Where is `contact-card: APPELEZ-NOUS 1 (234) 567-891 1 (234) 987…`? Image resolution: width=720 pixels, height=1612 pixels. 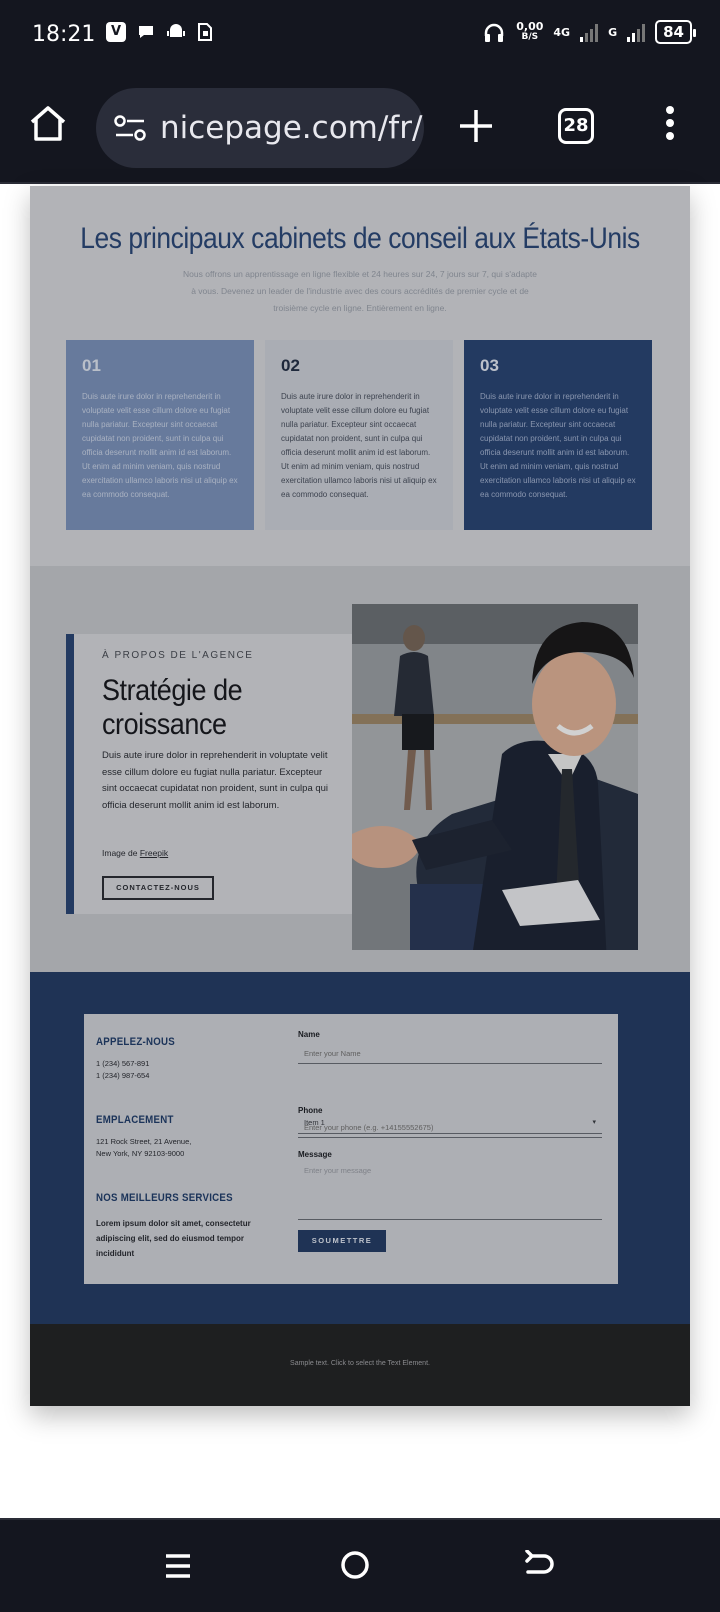
contact-card: APPELEZ-NOUS 1 (234) 567-891 1 (234) 987… is located at coordinates (351, 1149).